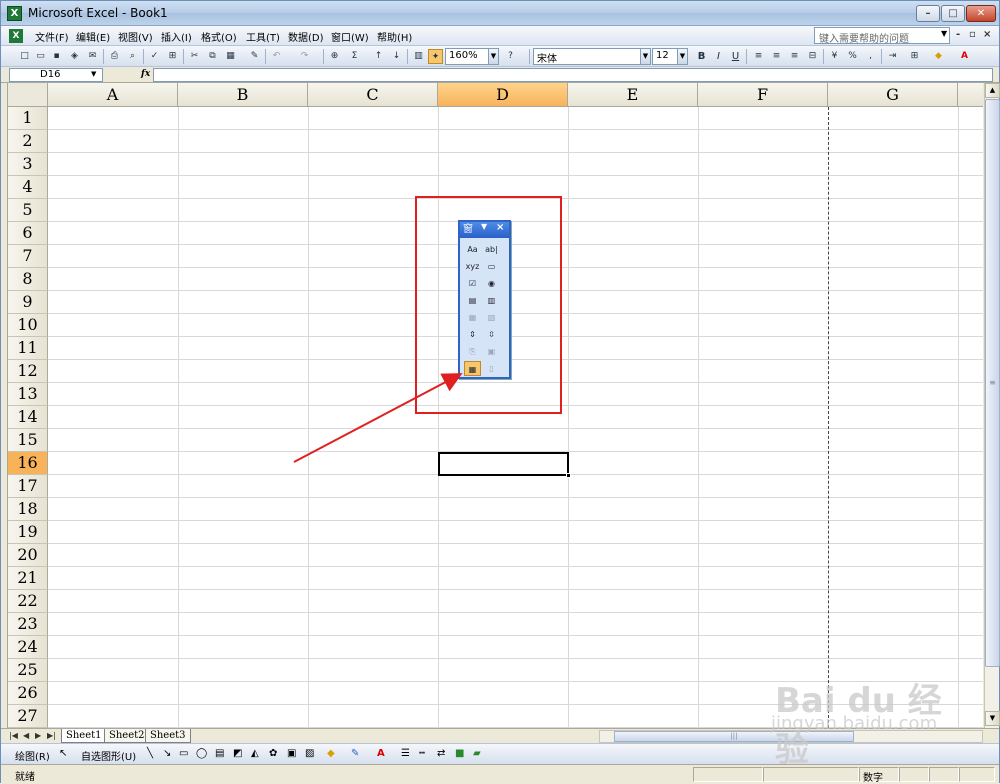 The image size is (1000, 784). I want to click on column-header-f: F, so click(763, 95).